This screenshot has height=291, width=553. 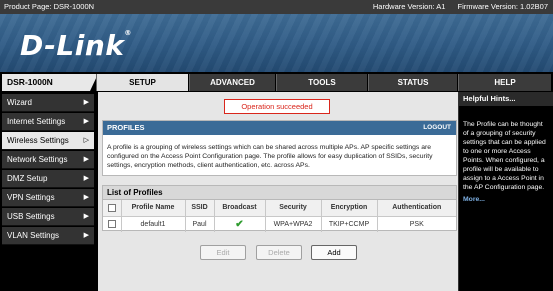 What do you see at coordinates (142, 82) in the screenshot?
I see `tab-setup: SETUP` at bounding box center [142, 82].